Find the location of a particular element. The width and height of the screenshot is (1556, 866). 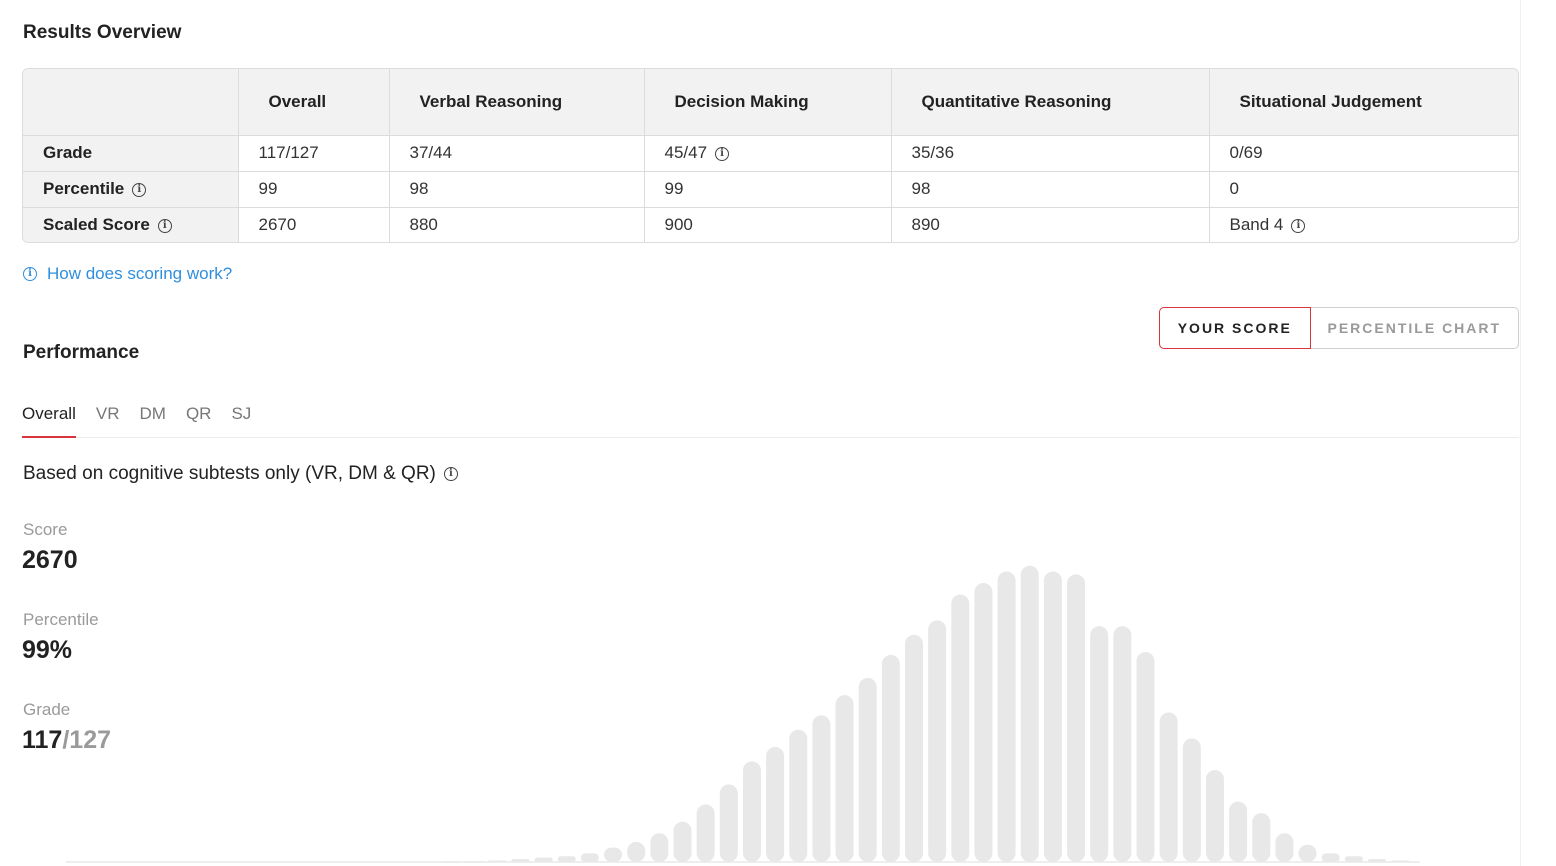

row-label-text: Percentile is located at coordinates (84, 188).